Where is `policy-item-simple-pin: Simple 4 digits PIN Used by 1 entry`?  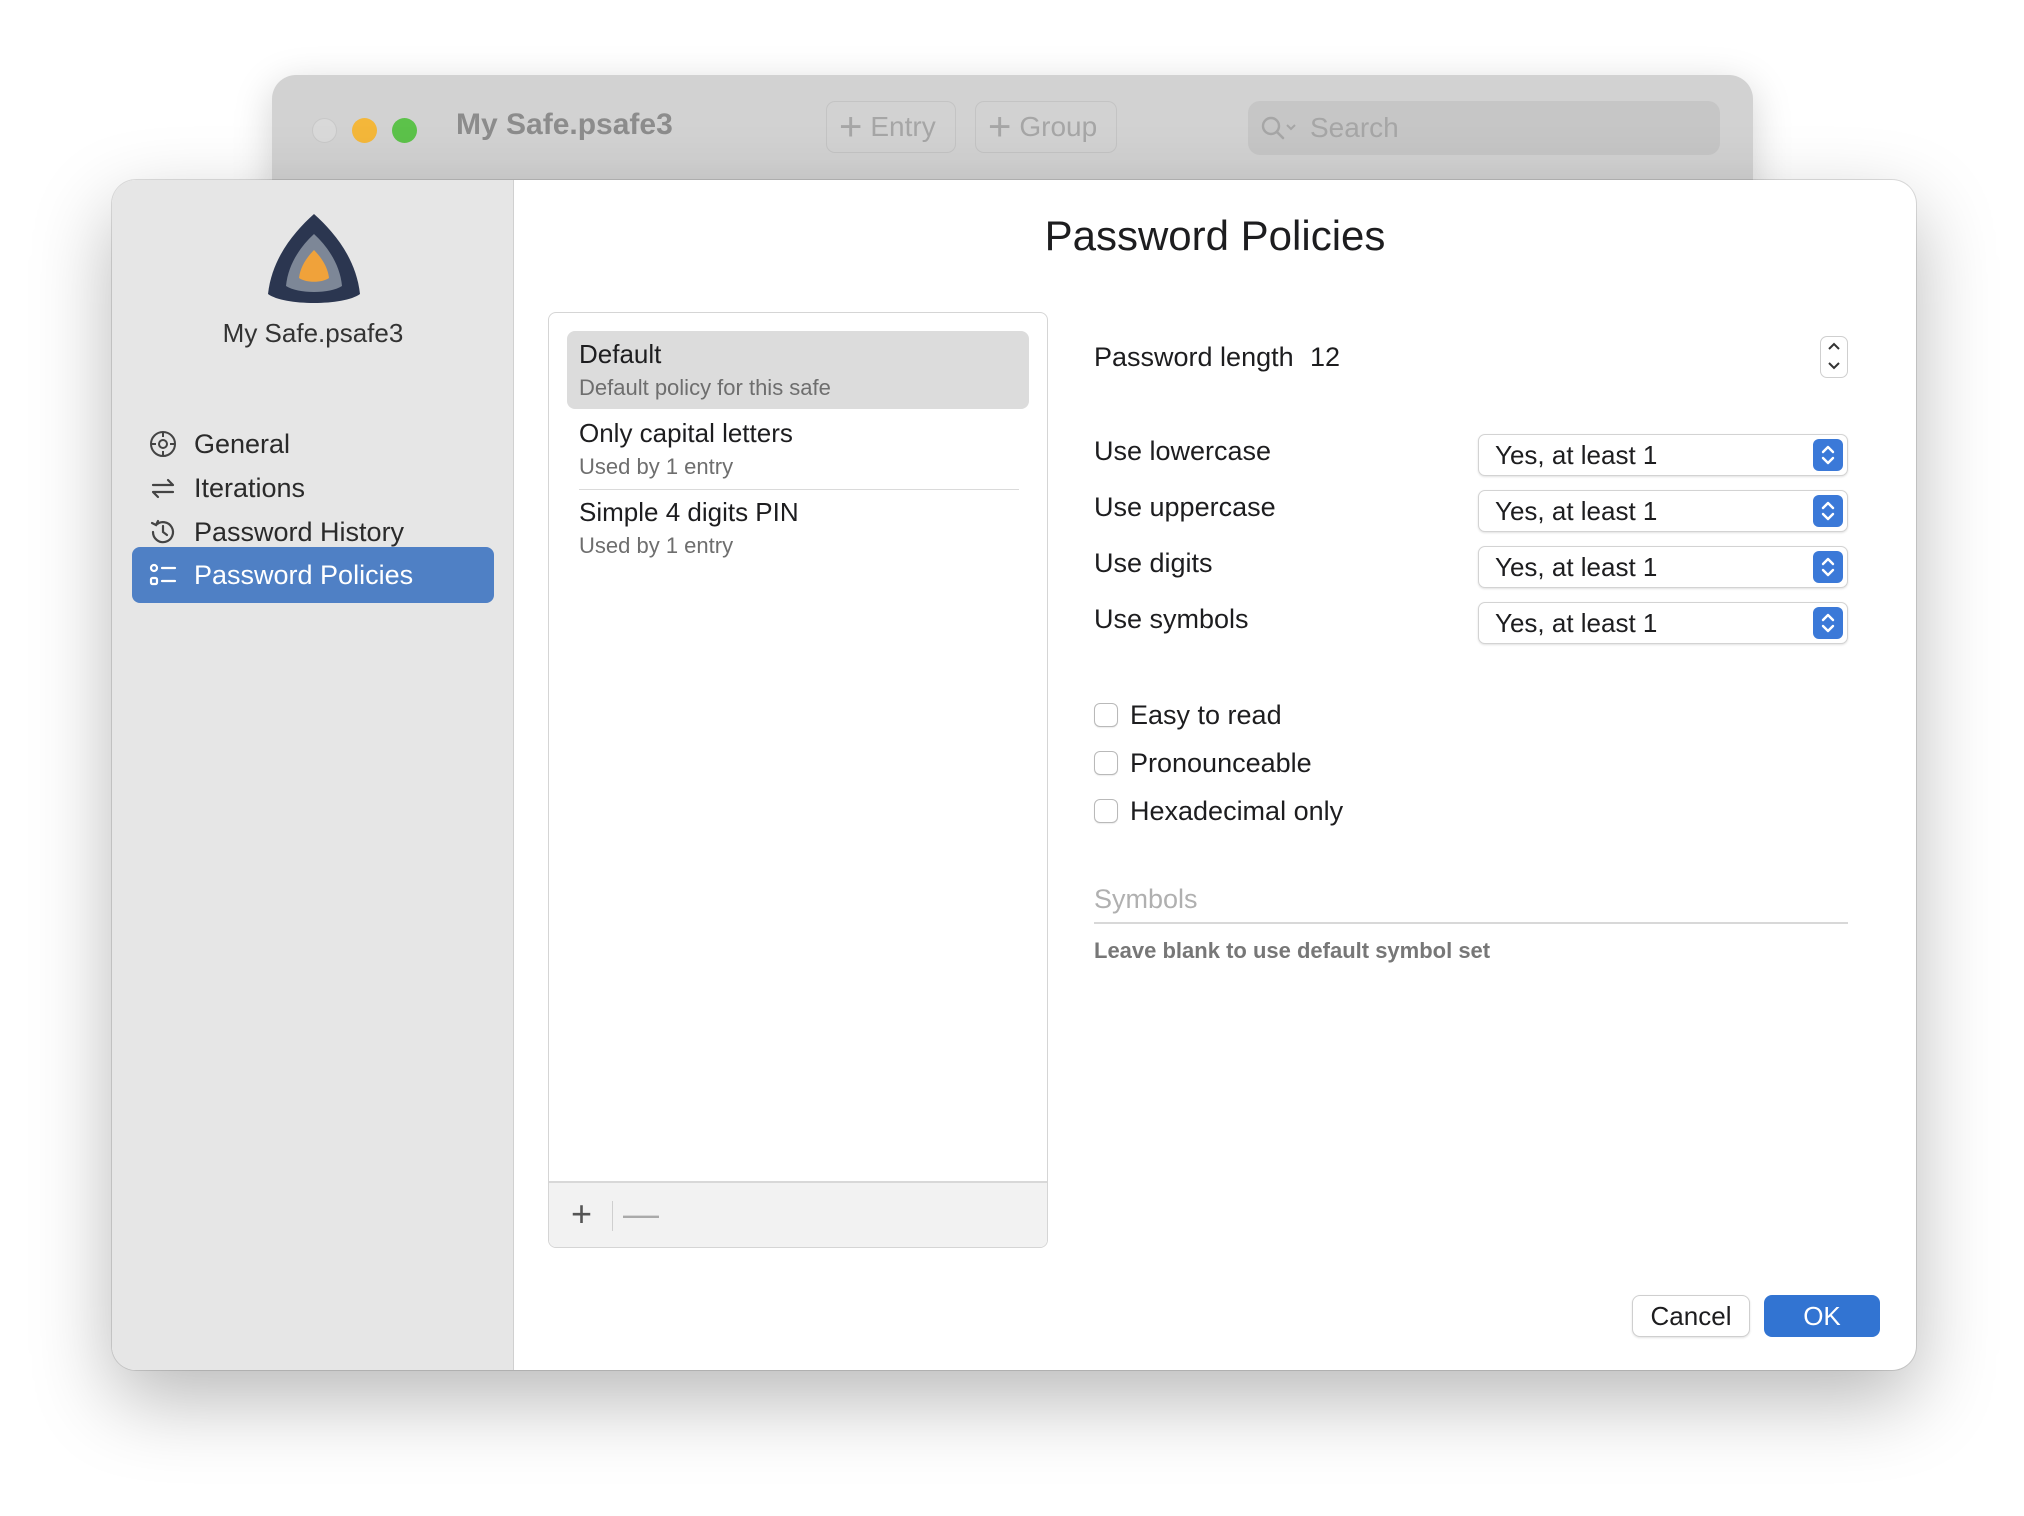
policy-item-simple-pin: Simple 4 digits PIN Used by 1 entry is located at coordinates (798, 528).